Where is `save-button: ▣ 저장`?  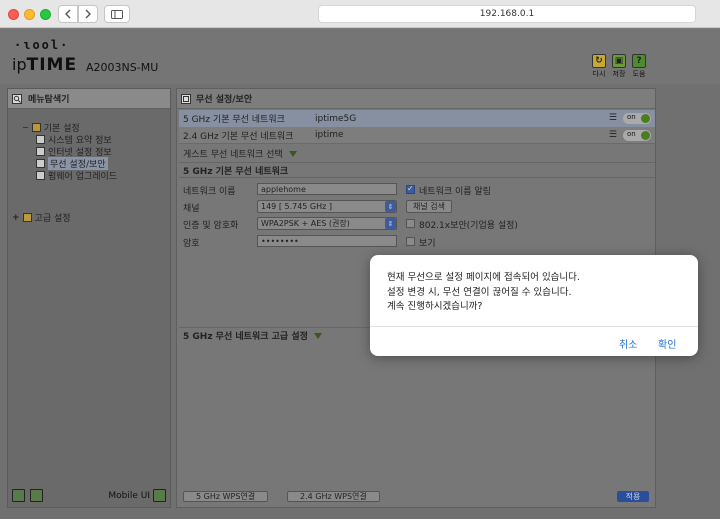
save-button: ▣ 저장 is located at coordinates (619, 66).